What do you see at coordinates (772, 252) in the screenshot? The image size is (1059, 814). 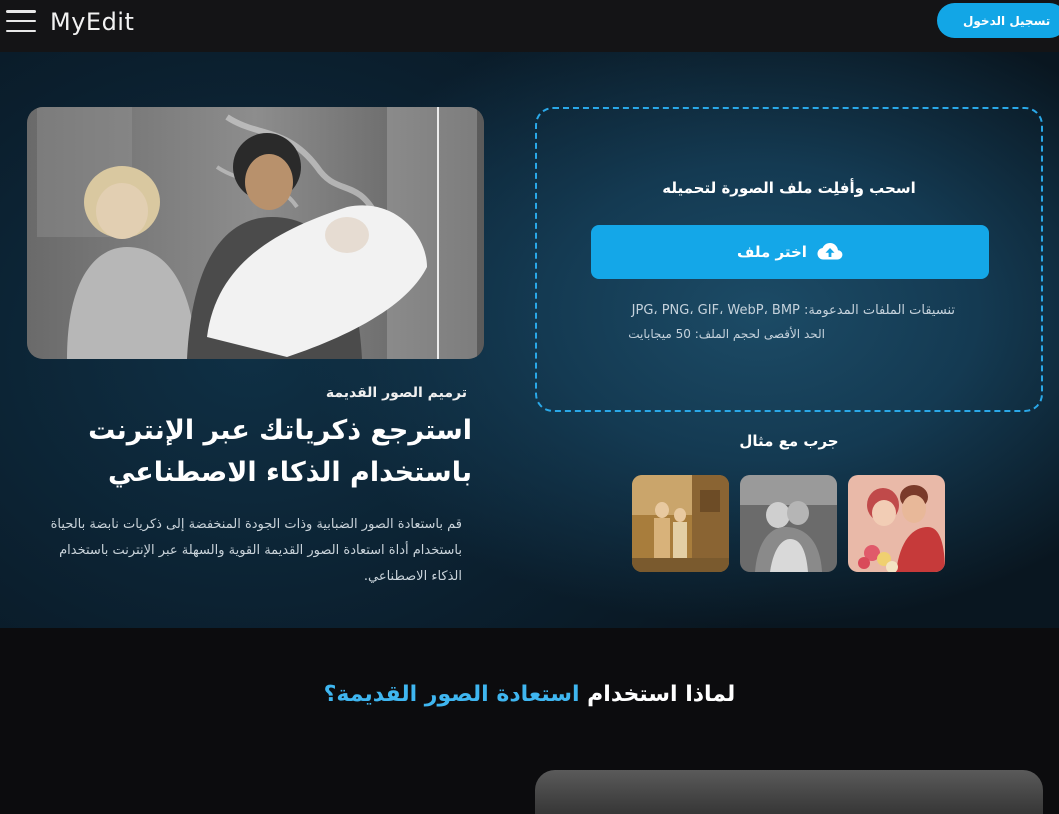 I see `choose-file-label: اختر ملف` at bounding box center [772, 252].